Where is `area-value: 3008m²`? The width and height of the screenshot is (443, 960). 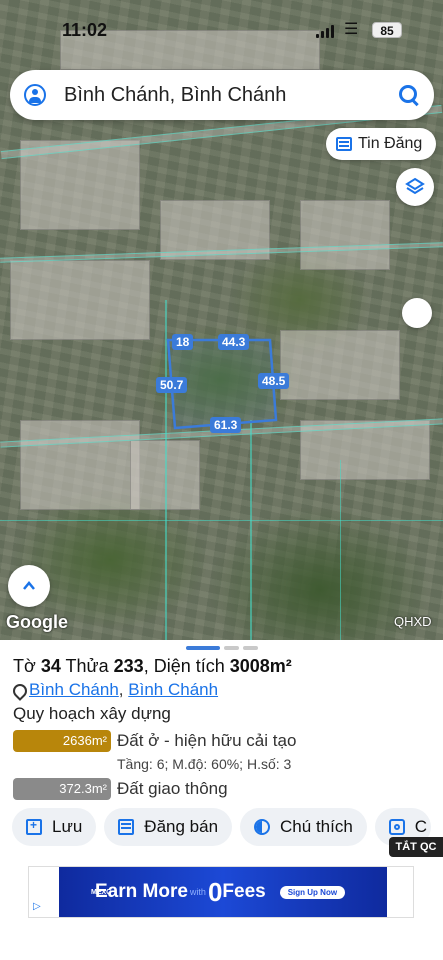
area-value: 3008m² is located at coordinates (260, 666).